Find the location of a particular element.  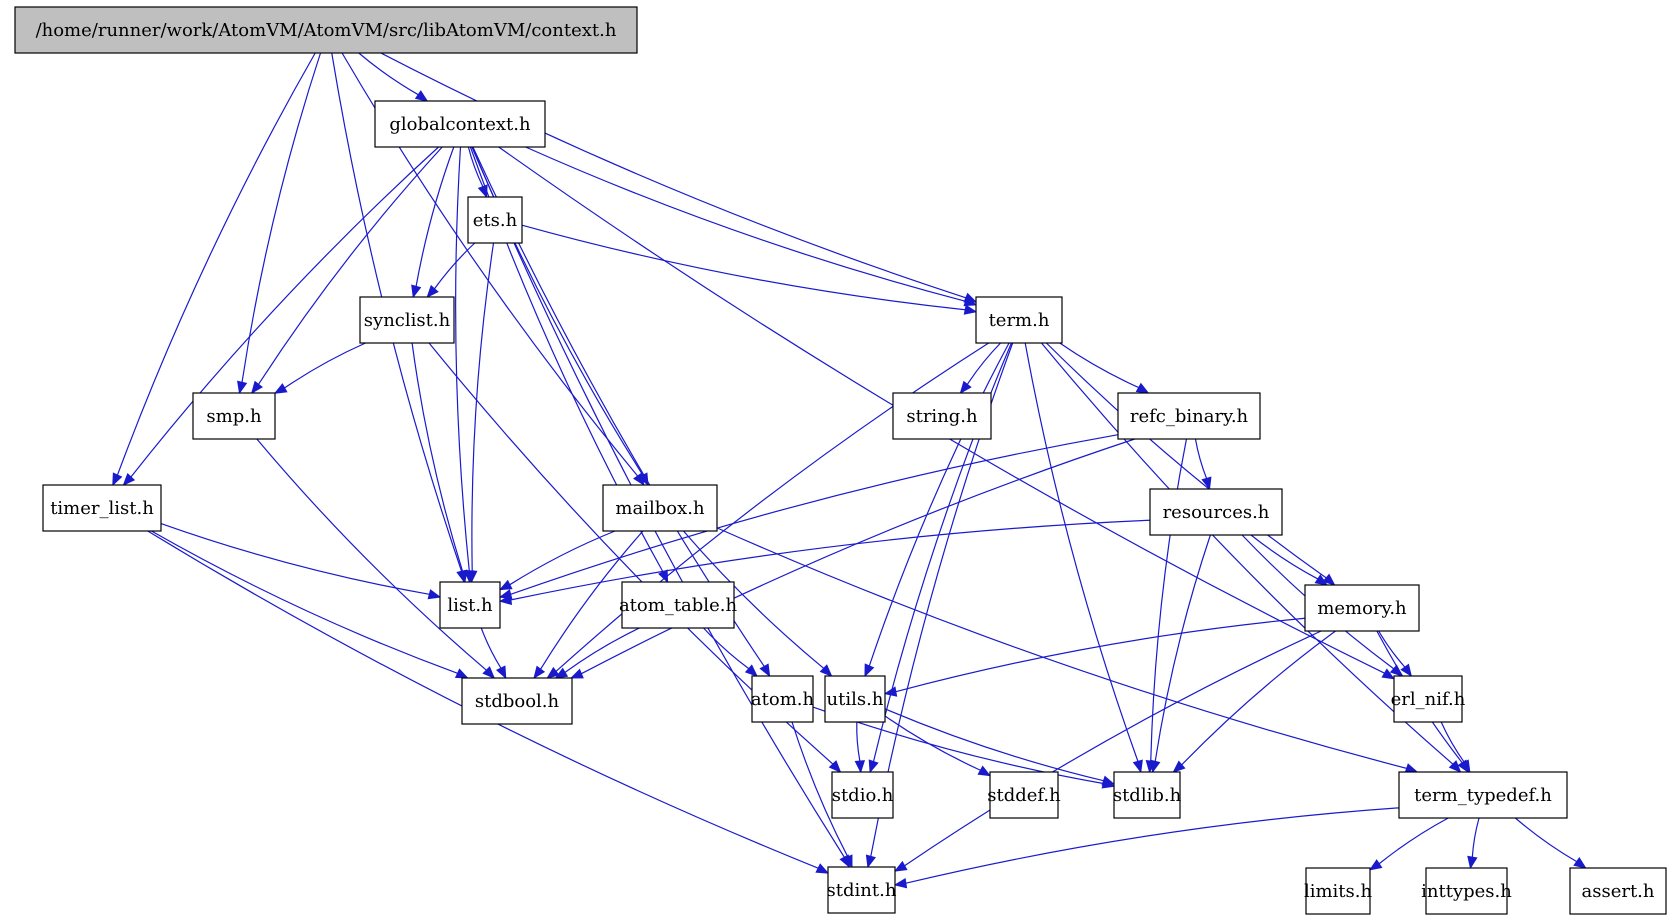

node-label: stdlib.h is located at coordinates (1147, 795).